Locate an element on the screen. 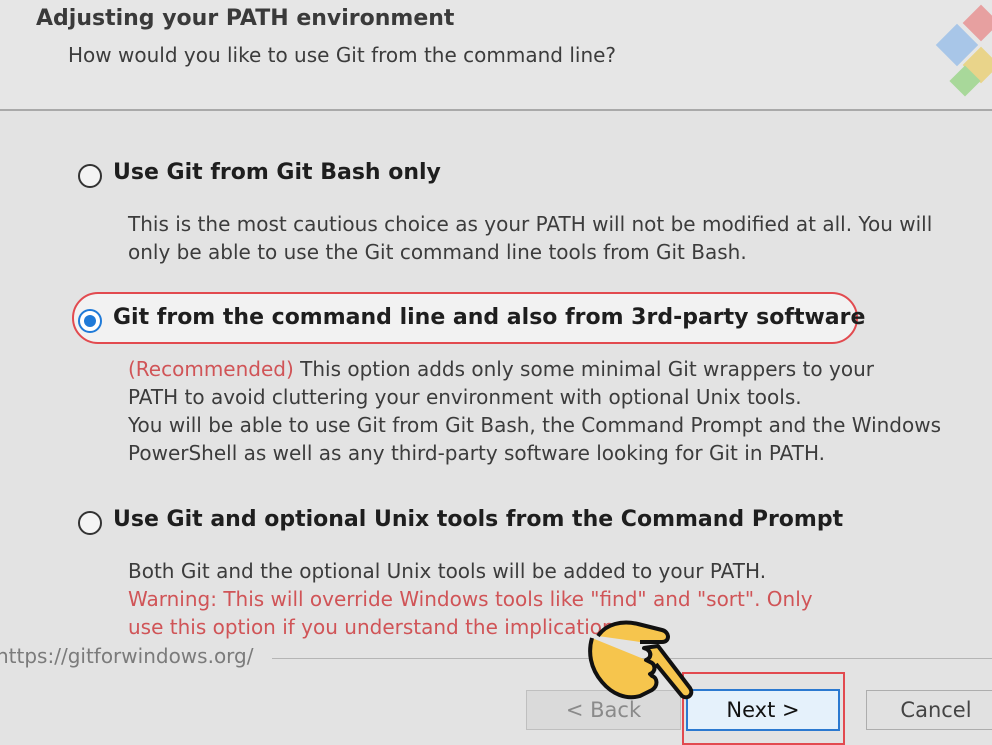 This screenshot has height=745, width=992. git-logo-icon is located at coordinates (963, 50).